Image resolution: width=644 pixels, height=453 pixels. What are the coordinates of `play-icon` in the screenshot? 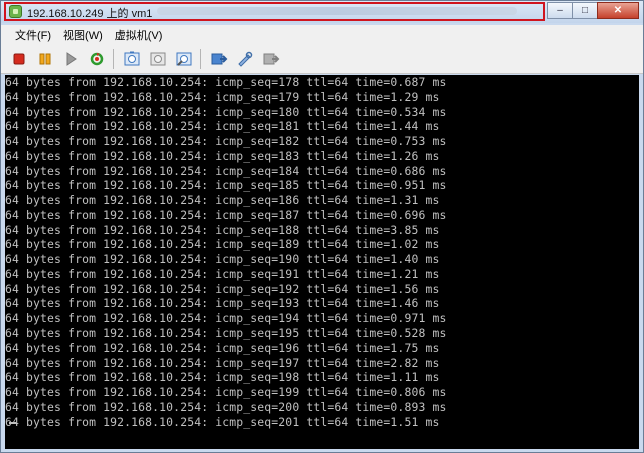 It's located at (71, 59).